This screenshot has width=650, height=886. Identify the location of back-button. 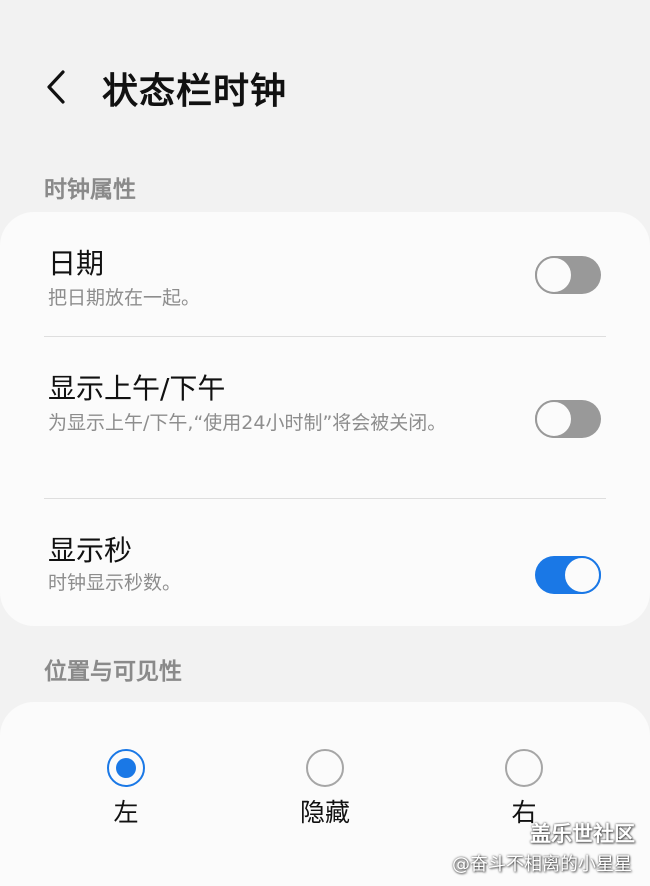
(56, 87).